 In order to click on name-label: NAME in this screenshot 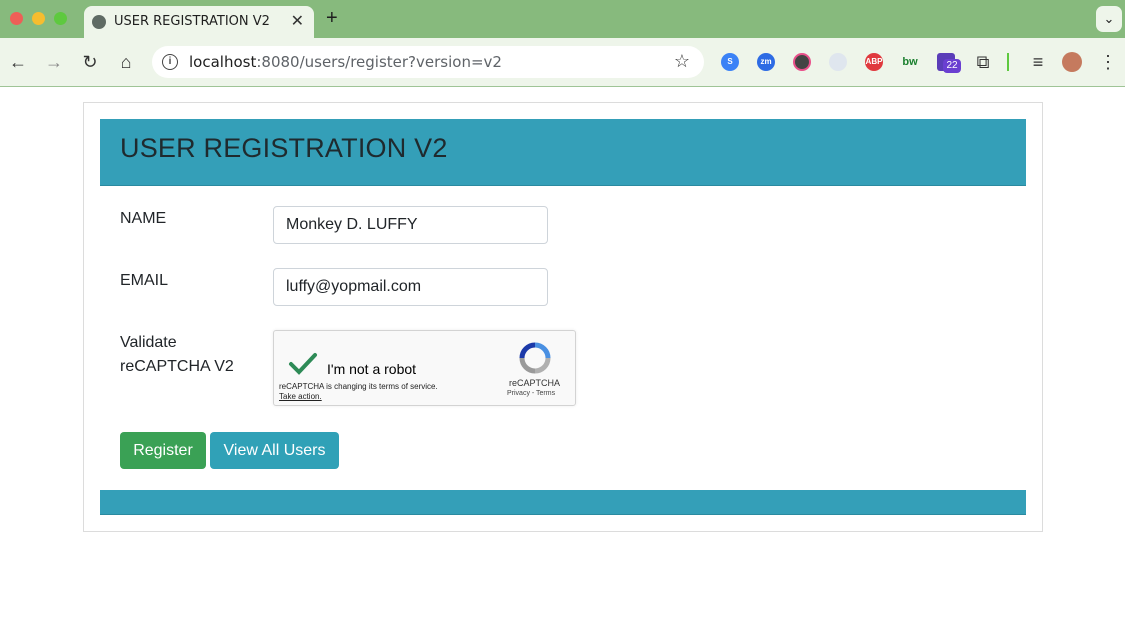, I will do `click(143, 218)`.